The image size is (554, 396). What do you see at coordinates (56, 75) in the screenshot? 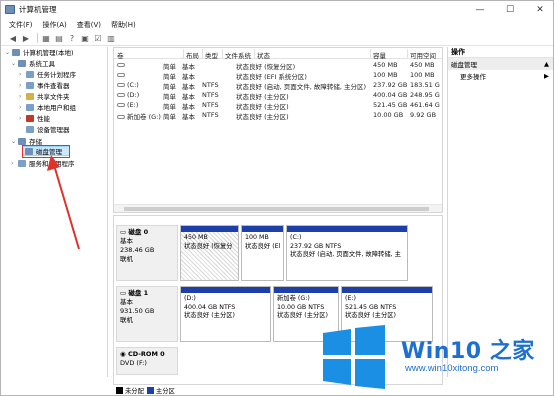
I see `tree-item-label: 任务计划程序` at bounding box center [56, 75].